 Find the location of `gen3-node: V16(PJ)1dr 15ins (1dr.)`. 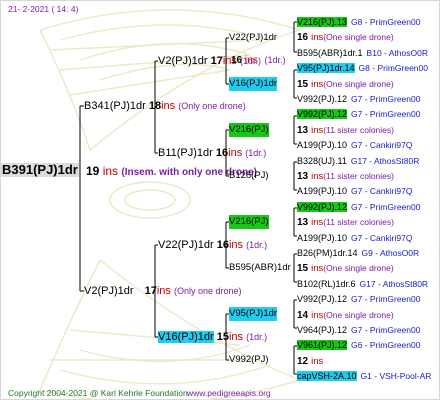

gen3-node: V16(PJ)1dr 15ins (1dr.) is located at coordinates (212, 337).